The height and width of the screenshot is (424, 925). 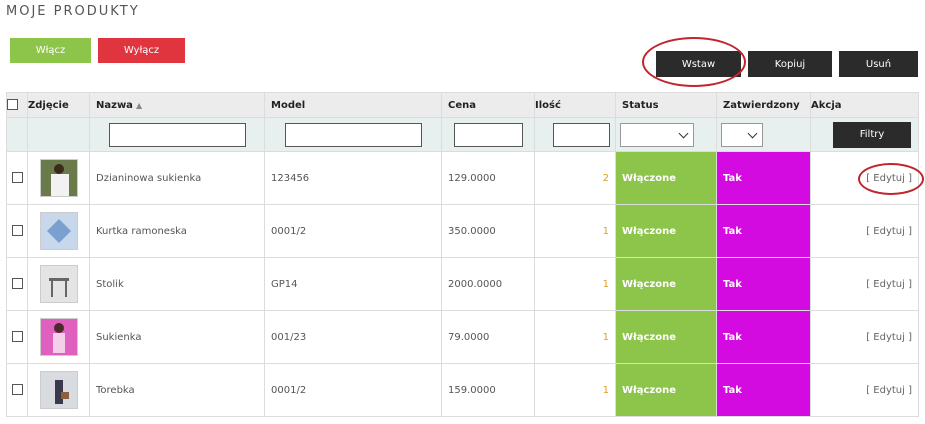 I want to click on delete-button: Usuń, so click(x=878, y=64).